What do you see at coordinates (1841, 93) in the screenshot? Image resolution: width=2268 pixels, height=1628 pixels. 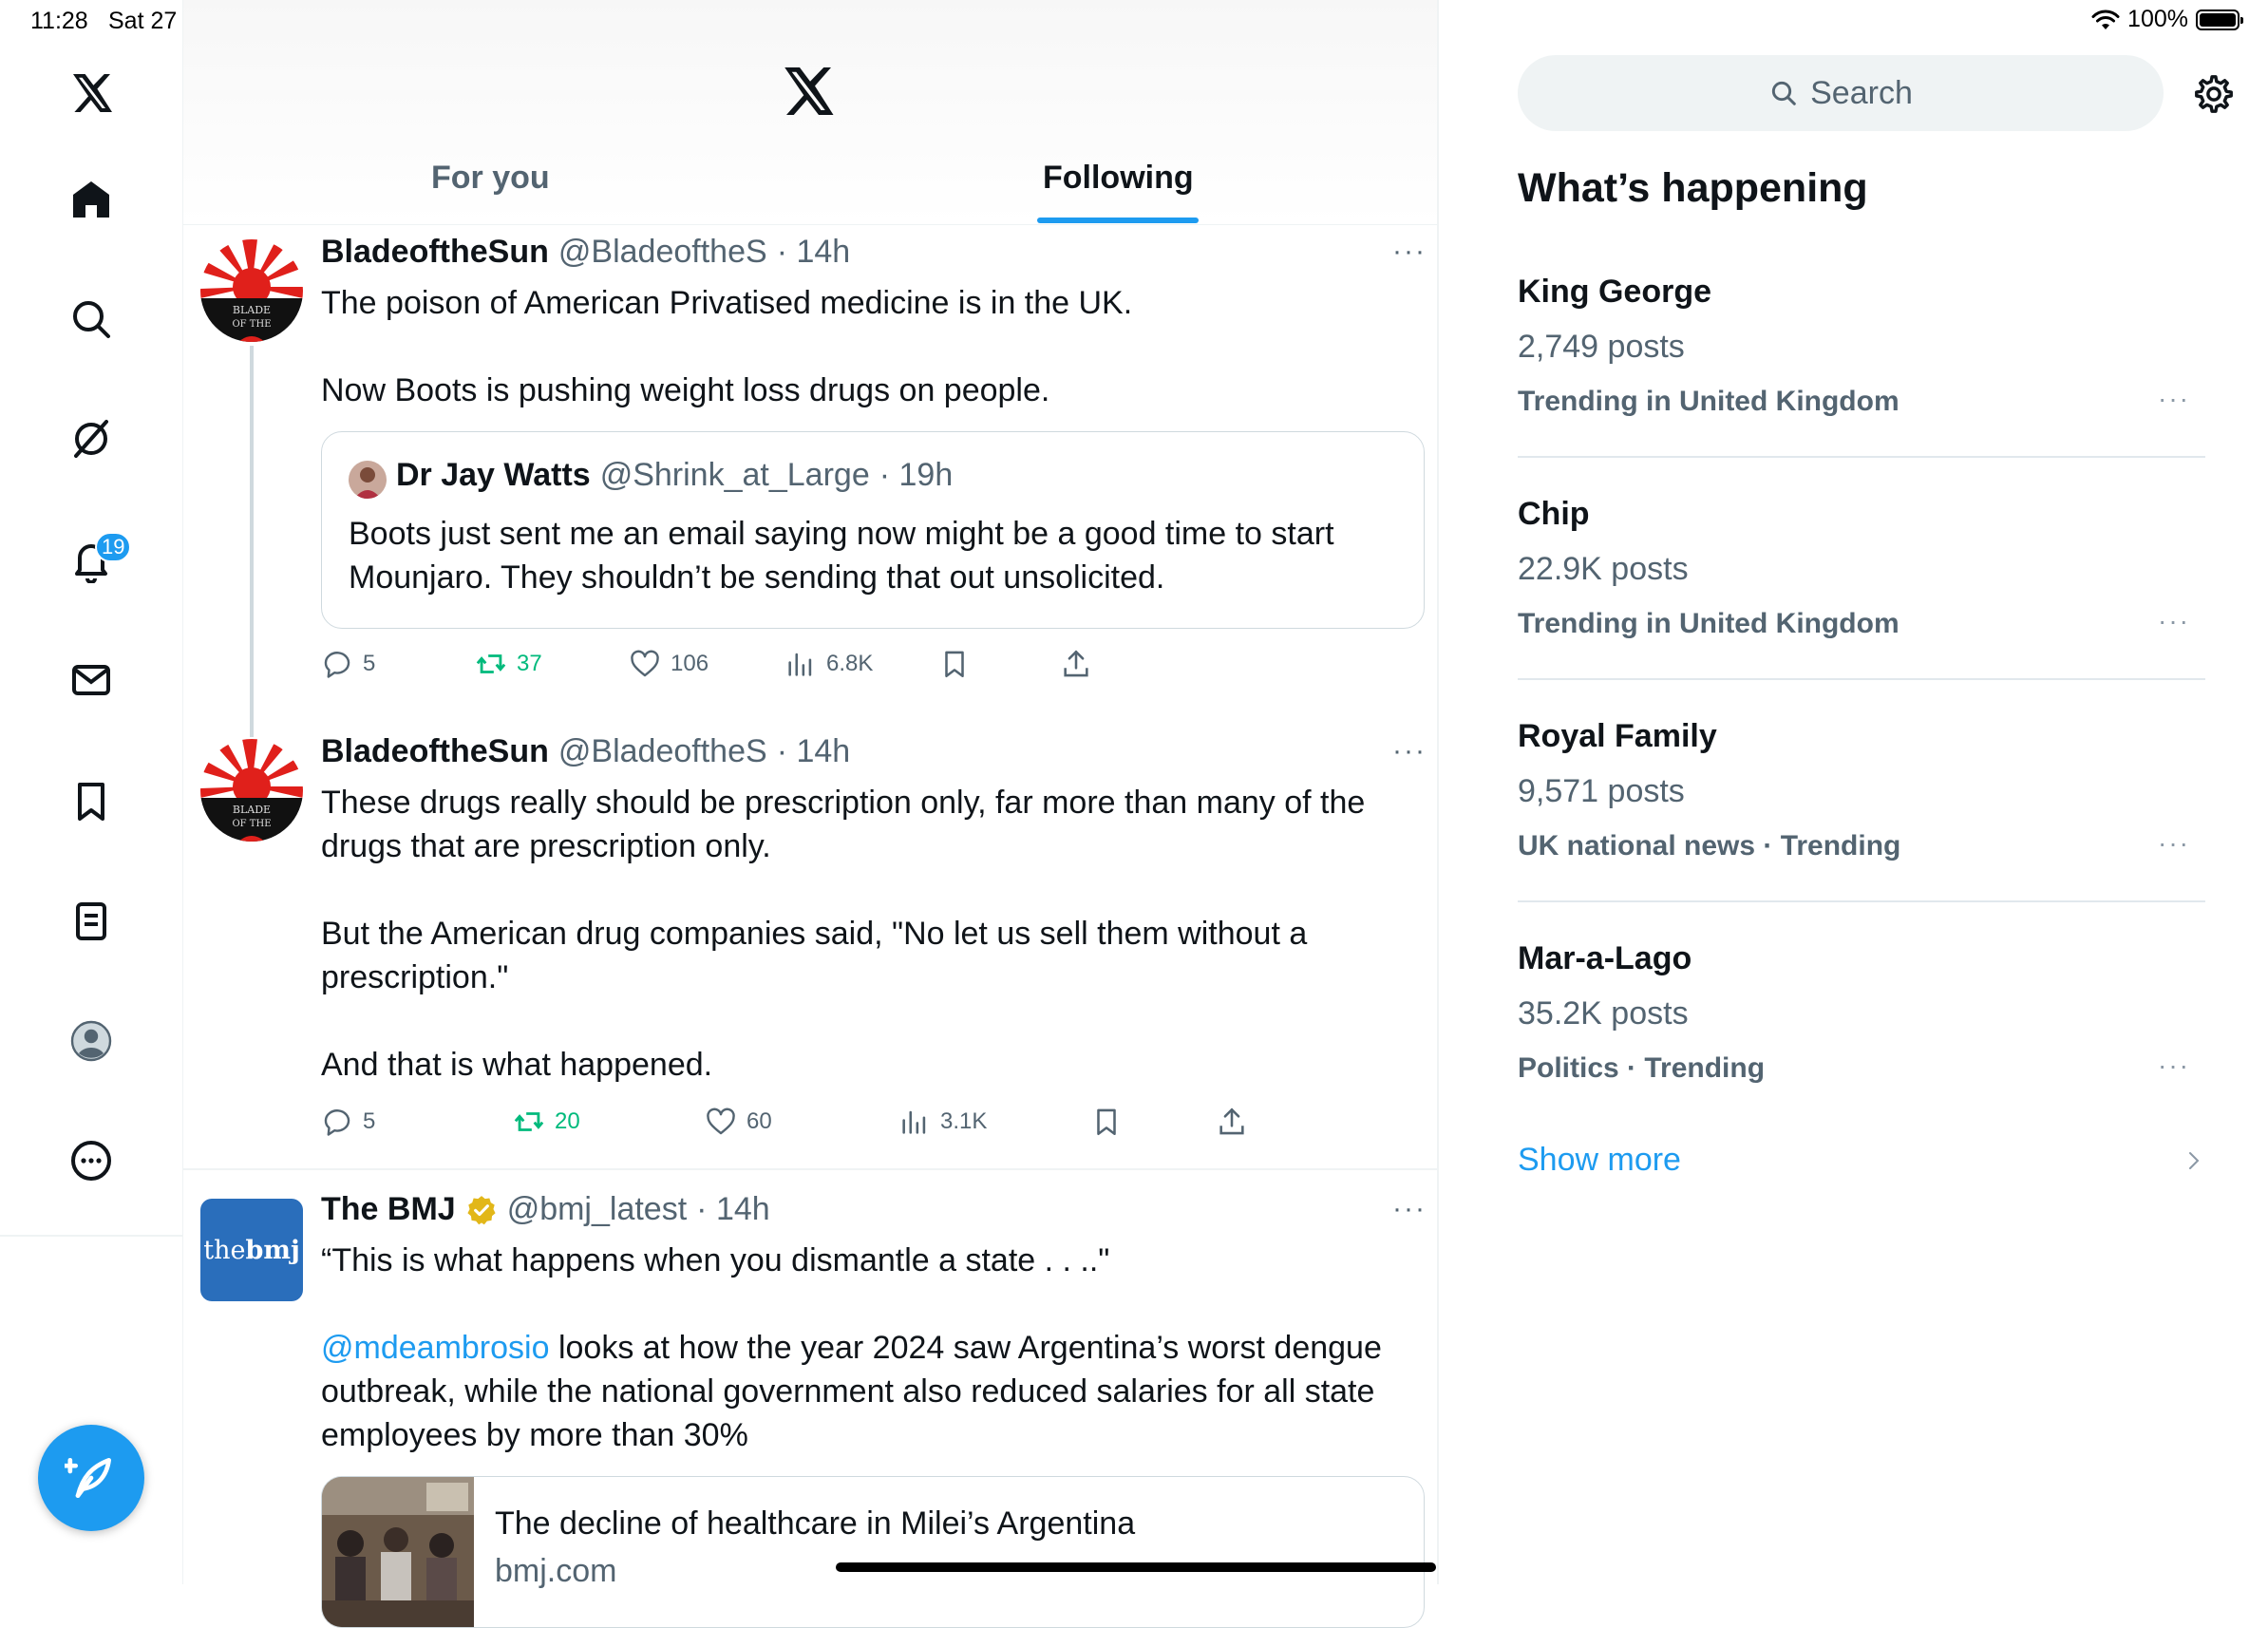 I see `search-input: Search` at bounding box center [1841, 93].